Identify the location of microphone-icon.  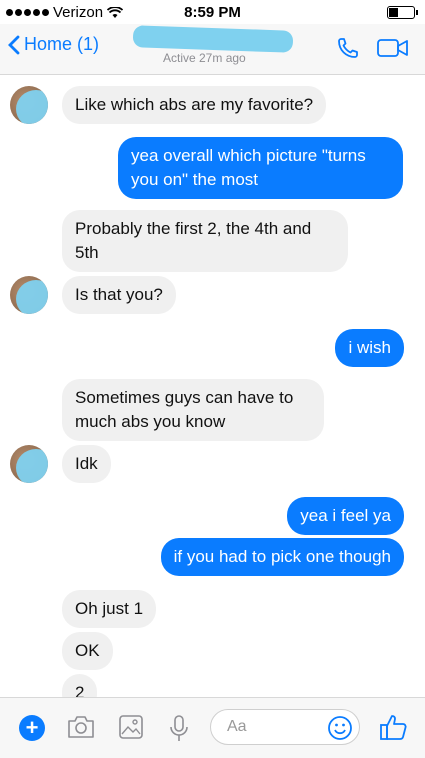
(179, 729).